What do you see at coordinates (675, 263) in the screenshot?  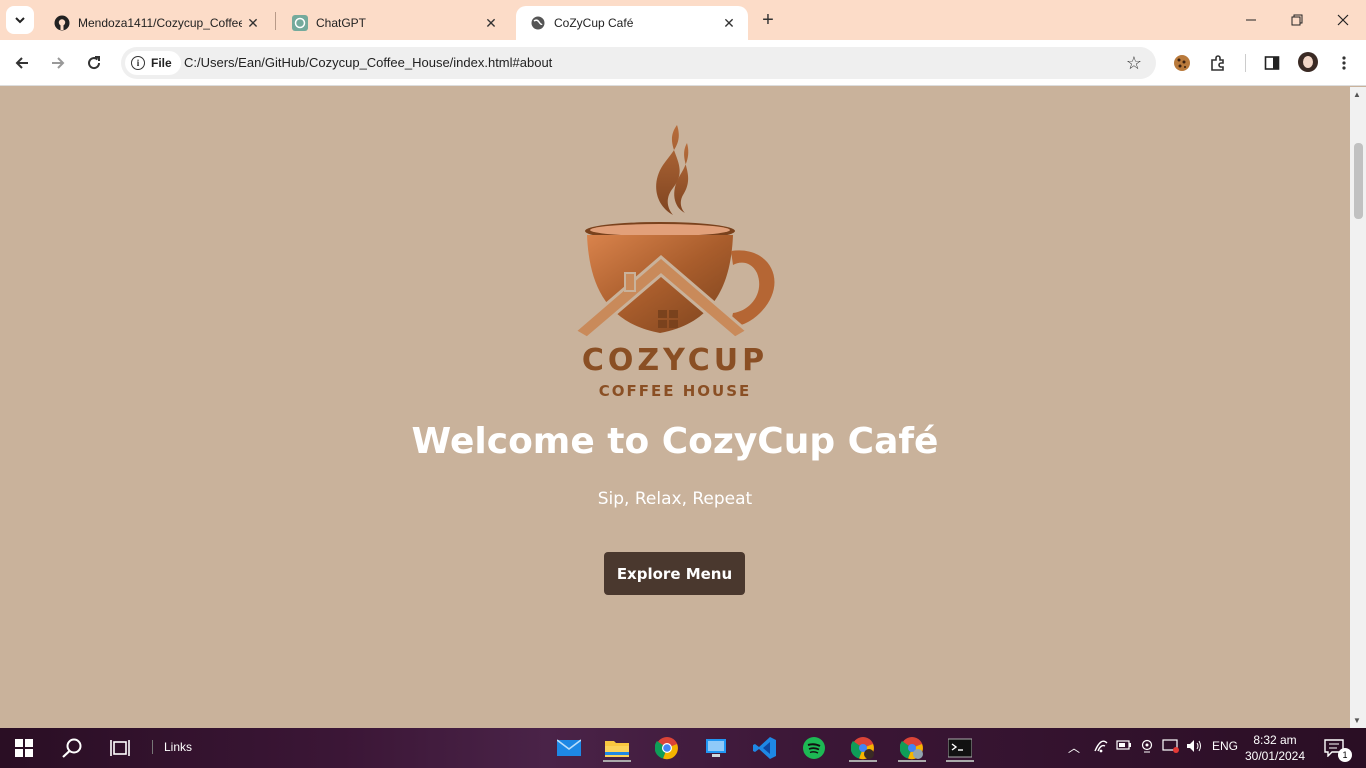 I see `cozycup-logo: COZYCUP COFFEE HOUSE` at bounding box center [675, 263].